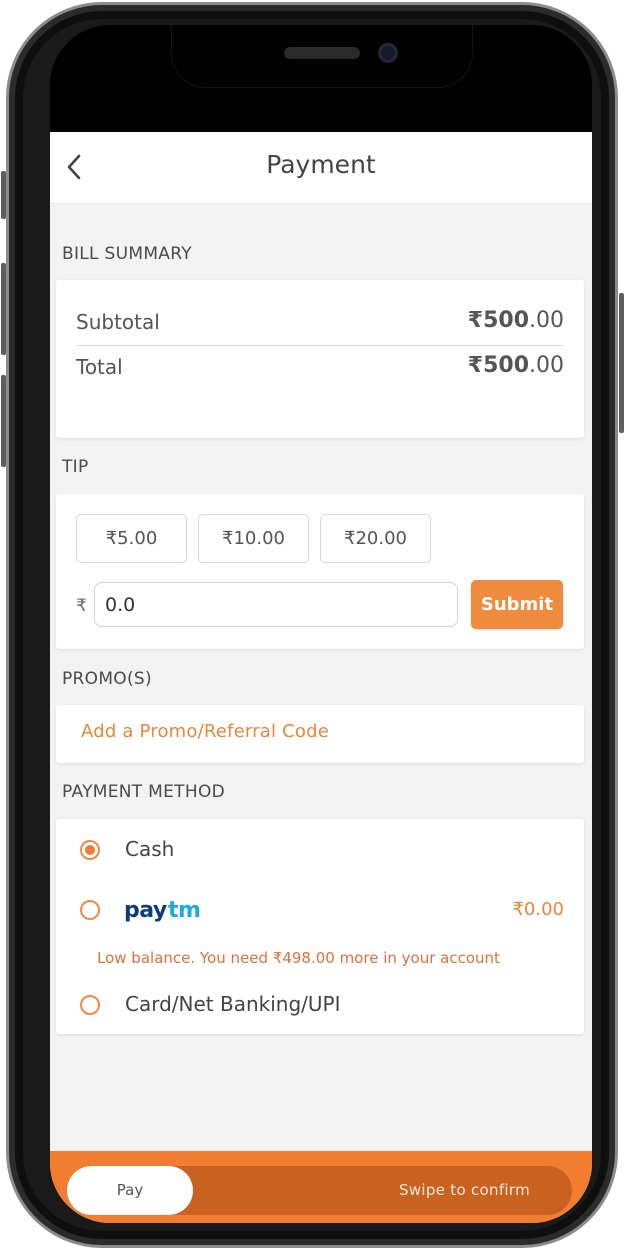 Image resolution: width=624 pixels, height=1251 pixels. I want to click on promo-card: Add a Promo/Referral Code, so click(320, 734).